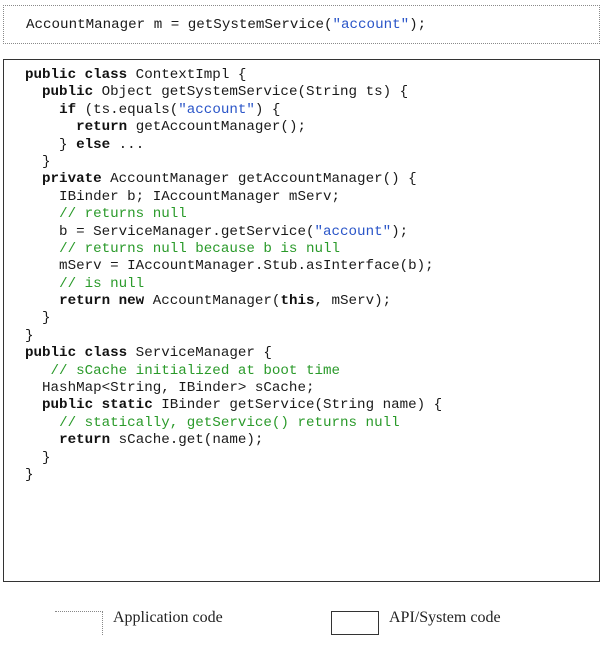 This screenshot has height=652, width=603. I want to click on code-text: Object getSystemService(String ts) {, so click(251, 92).